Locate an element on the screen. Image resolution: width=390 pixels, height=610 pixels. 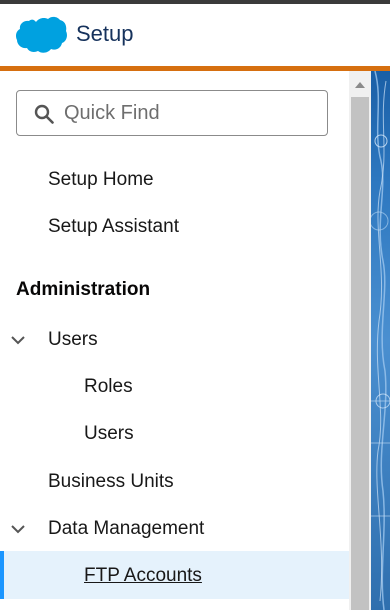
sidebar-item-ftp-accounts: FTP Accounts is located at coordinates (143, 576).